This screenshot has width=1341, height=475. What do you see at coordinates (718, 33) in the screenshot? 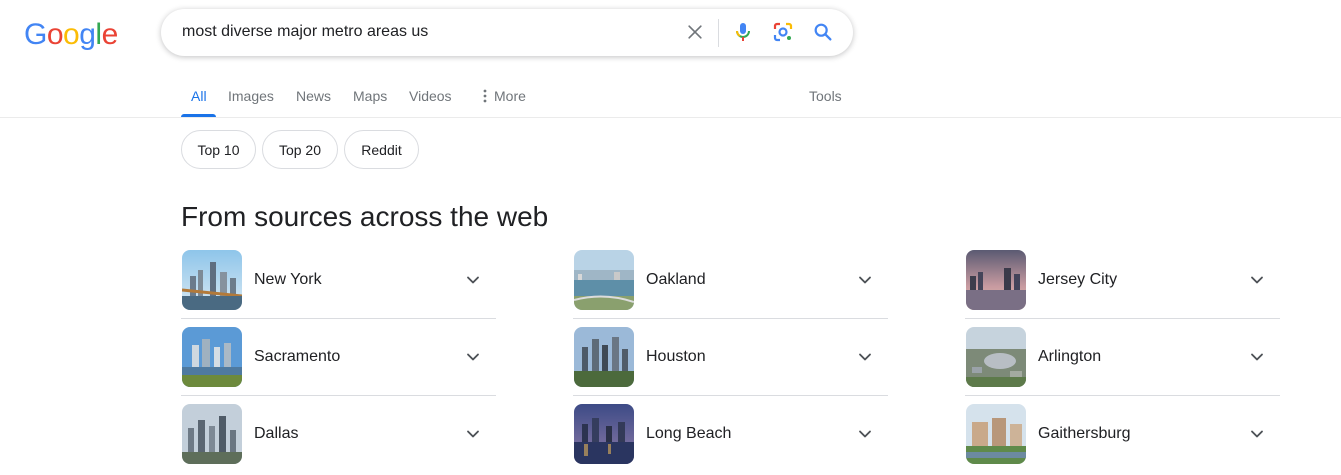
I see `search-divider` at bounding box center [718, 33].